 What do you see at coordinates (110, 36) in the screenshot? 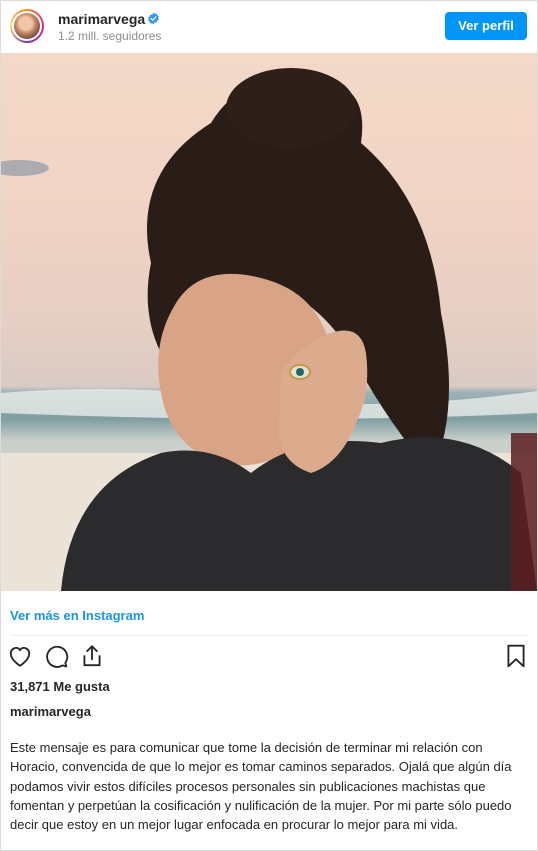
I see `follower-count: 1.2 mill. seguidores` at bounding box center [110, 36].